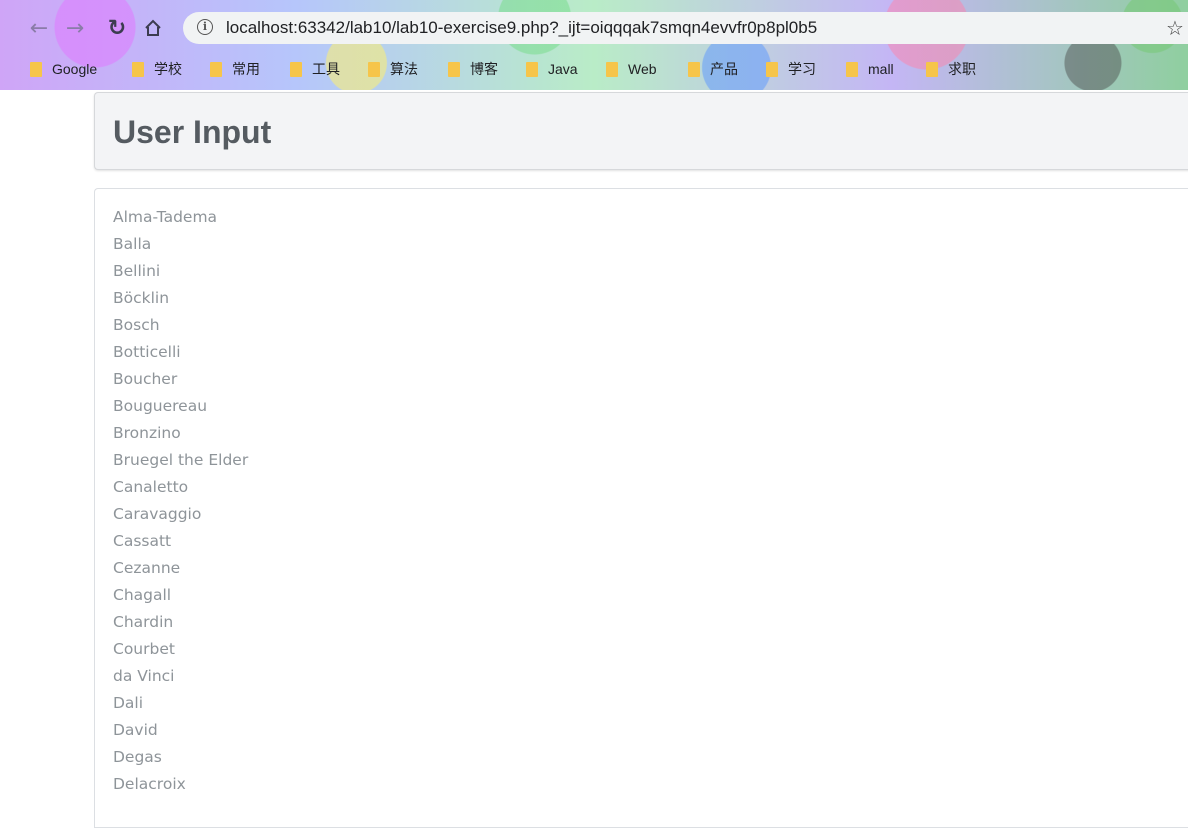 The width and height of the screenshot is (1188, 828). What do you see at coordinates (142, 595) in the screenshot?
I see `list-item: Chagall` at bounding box center [142, 595].